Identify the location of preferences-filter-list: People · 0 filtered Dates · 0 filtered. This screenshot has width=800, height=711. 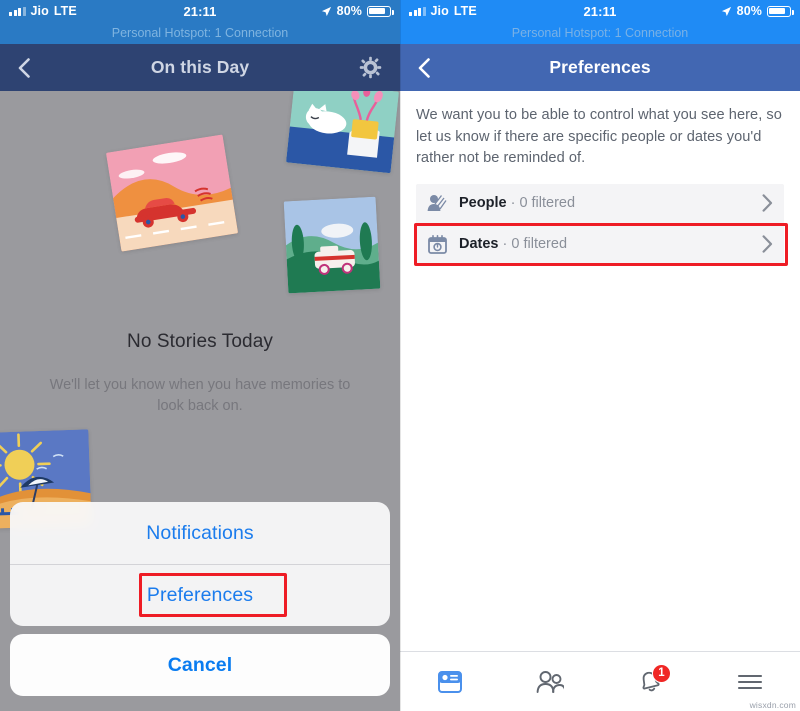
(601, 224).